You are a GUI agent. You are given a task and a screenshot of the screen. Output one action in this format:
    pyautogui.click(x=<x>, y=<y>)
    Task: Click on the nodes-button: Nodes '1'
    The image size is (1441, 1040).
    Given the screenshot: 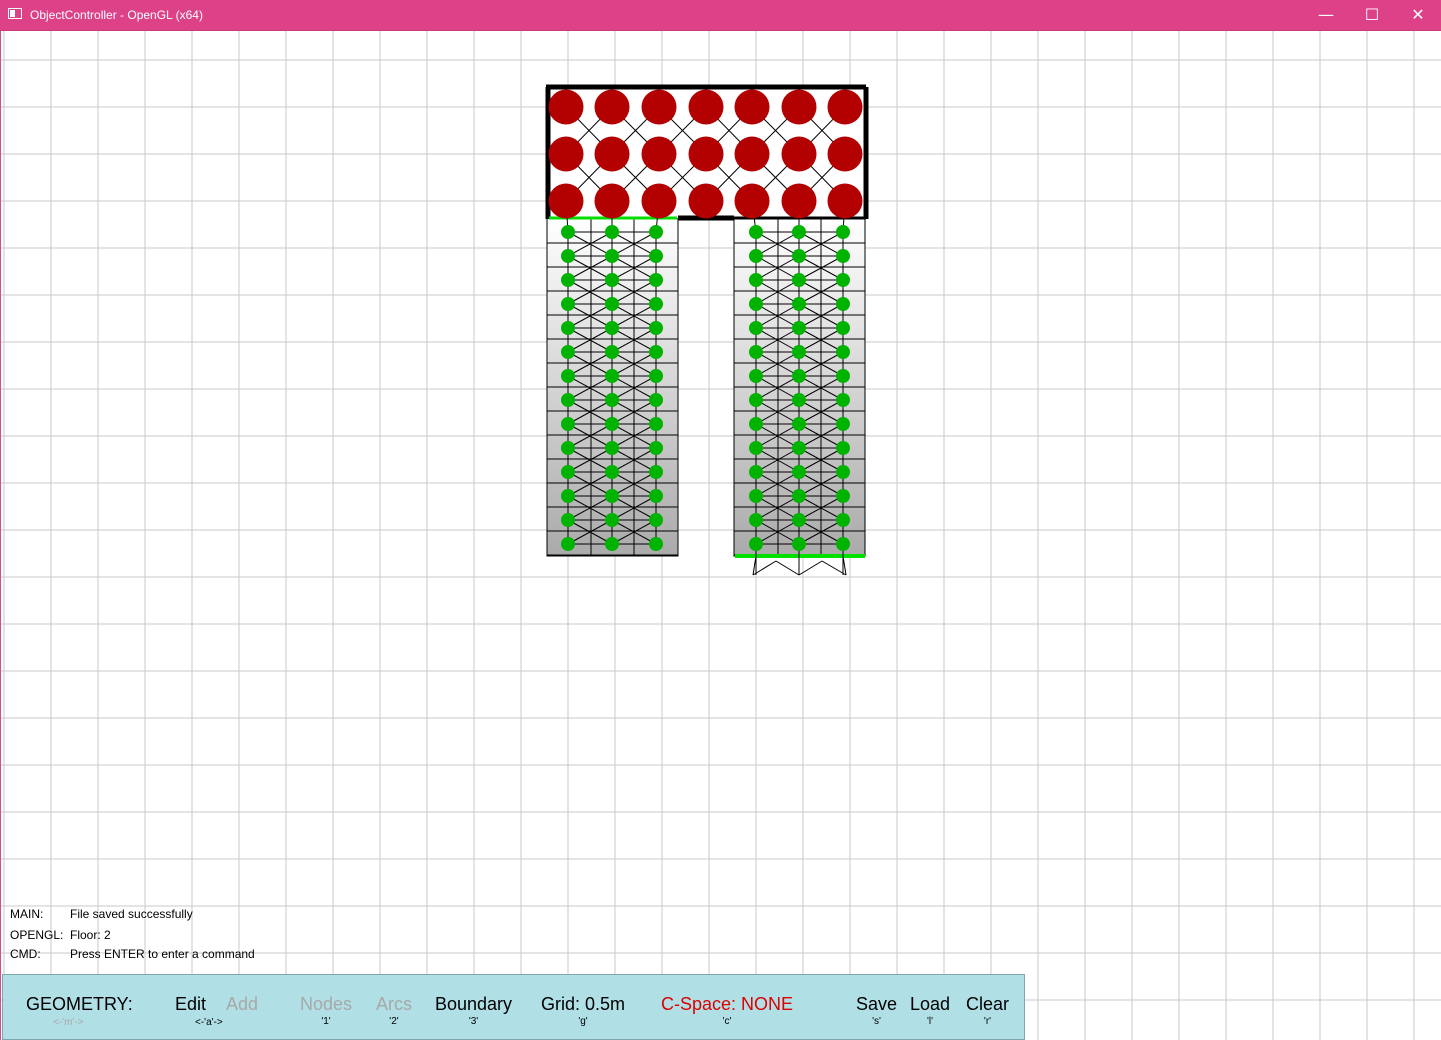 What is the action you would take?
    pyautogui.click(x=326, y=1010)
    